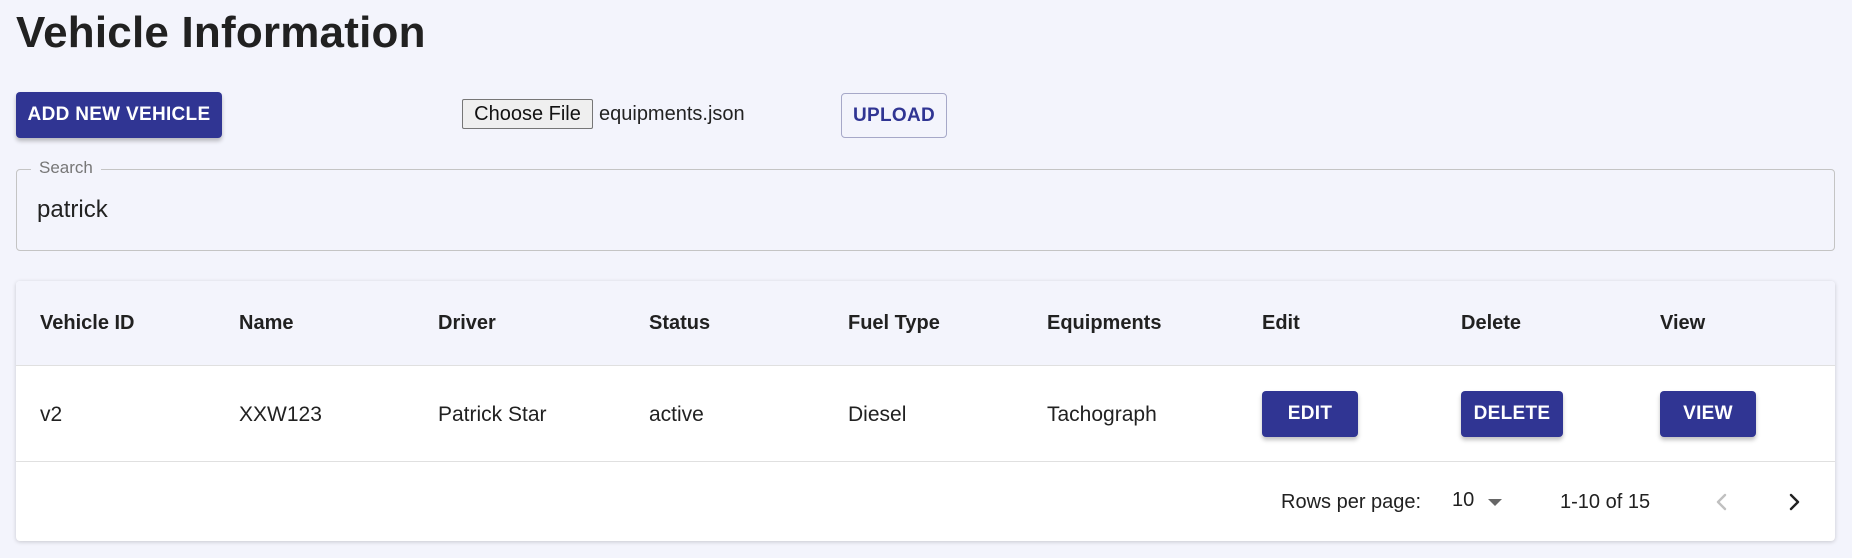  What do you see at coordinates (1310, 414) in the screenshot?
I see `edit-button: EDIT` at bounding box center [1310, 414].